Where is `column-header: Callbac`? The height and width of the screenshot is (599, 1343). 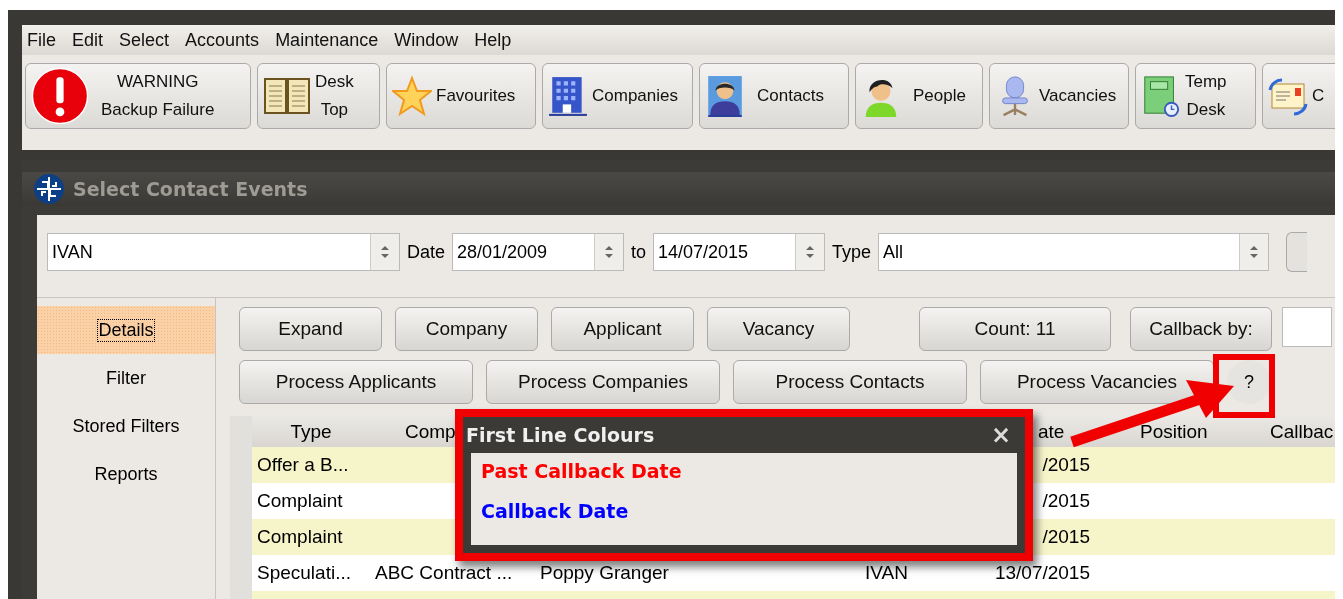 column-header: Callbac is located at coordinates (1302, 431).